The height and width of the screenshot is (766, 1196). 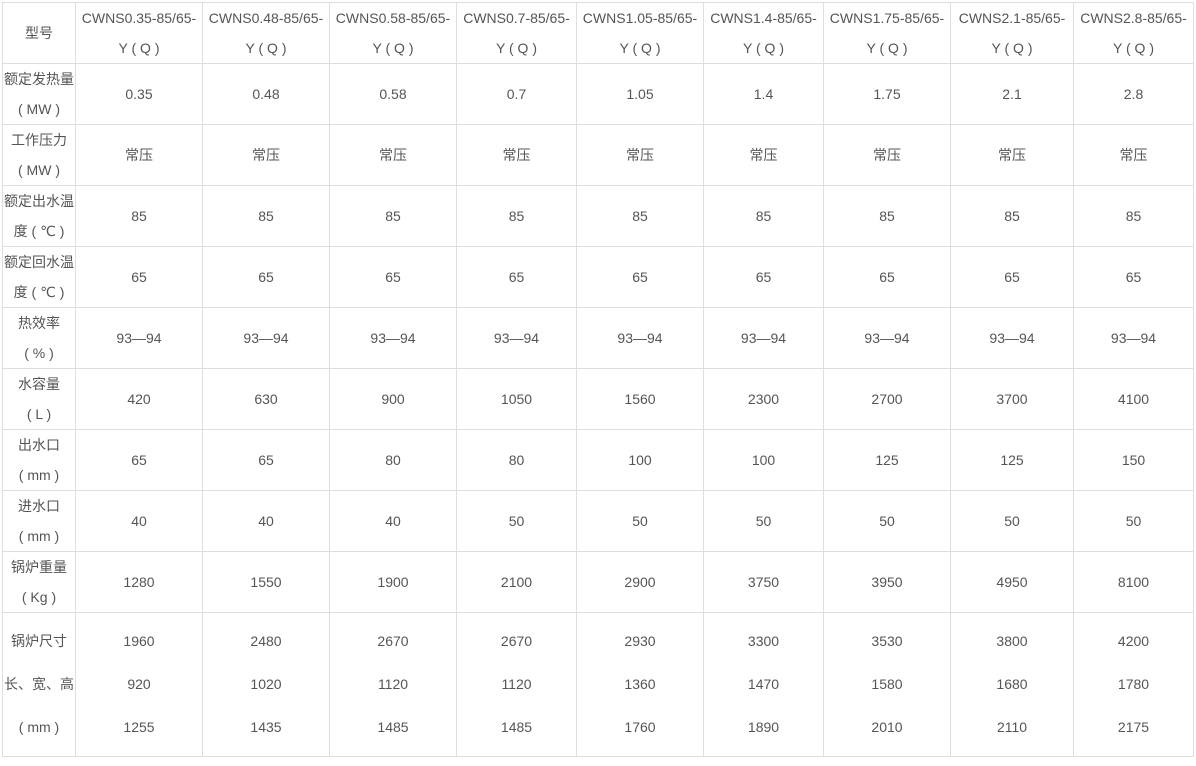 I want to click on dimension-line: 1255, so click(x=139, y=727).